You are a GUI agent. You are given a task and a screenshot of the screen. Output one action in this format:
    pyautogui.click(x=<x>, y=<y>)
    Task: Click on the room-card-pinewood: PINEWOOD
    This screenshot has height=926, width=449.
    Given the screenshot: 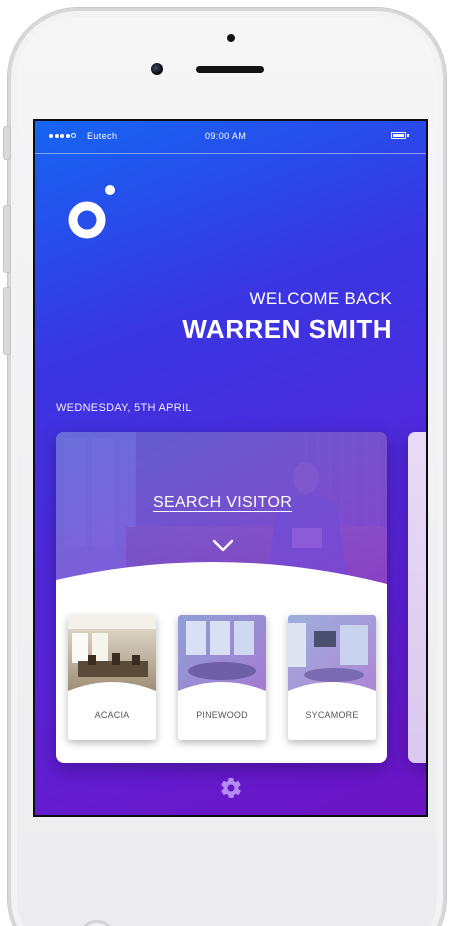 What is the action you would take?
    pyautogui.click(x=222, y=677)
    